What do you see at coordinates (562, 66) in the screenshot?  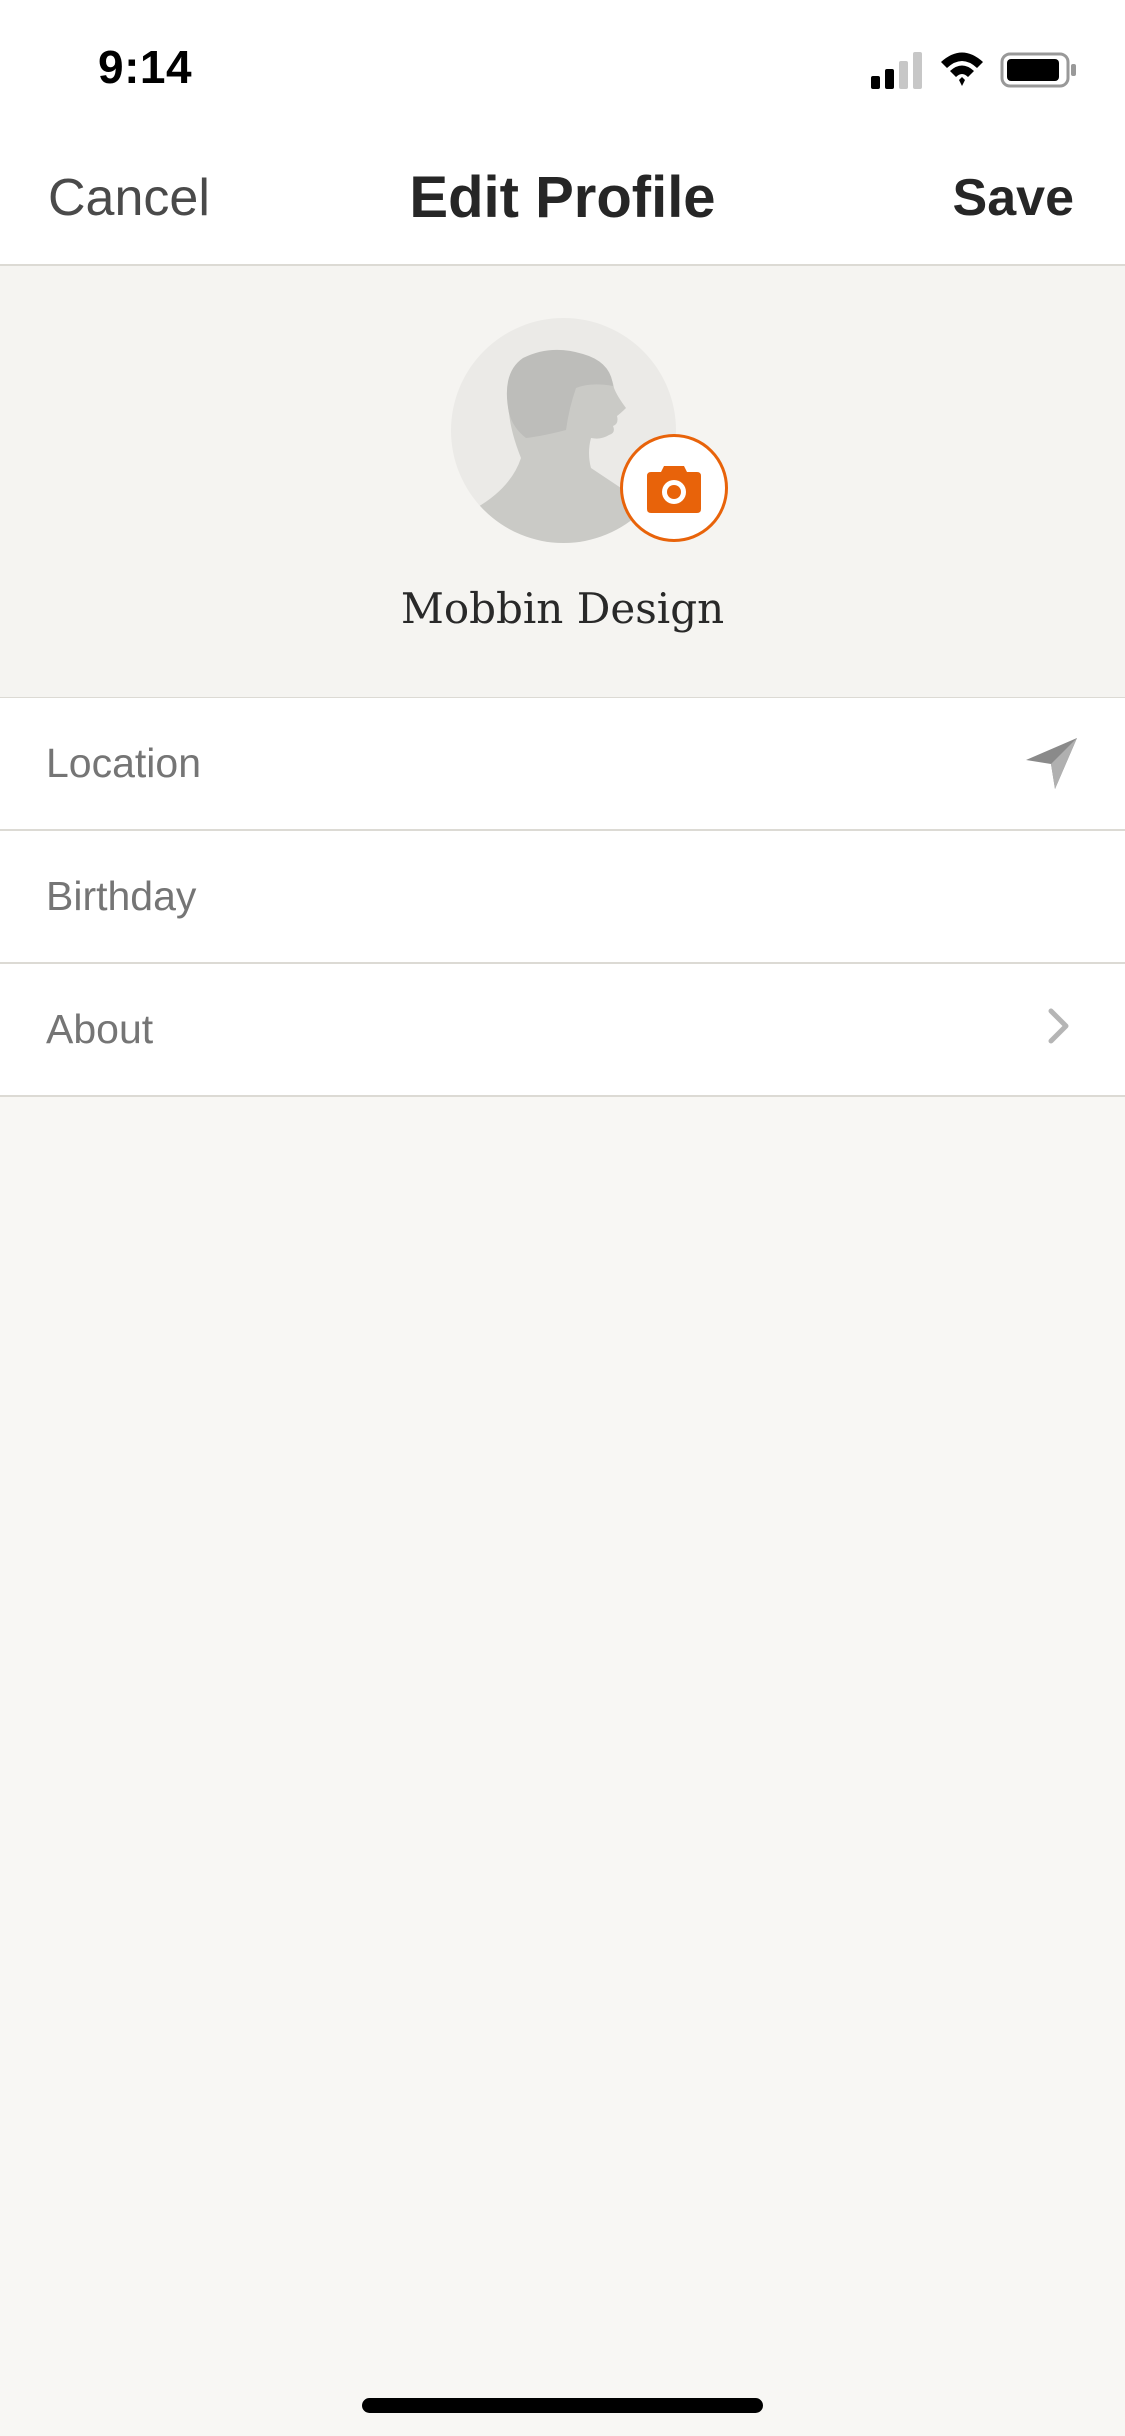 I see `status-bar: 9:14` at bounding box center [562, 66].